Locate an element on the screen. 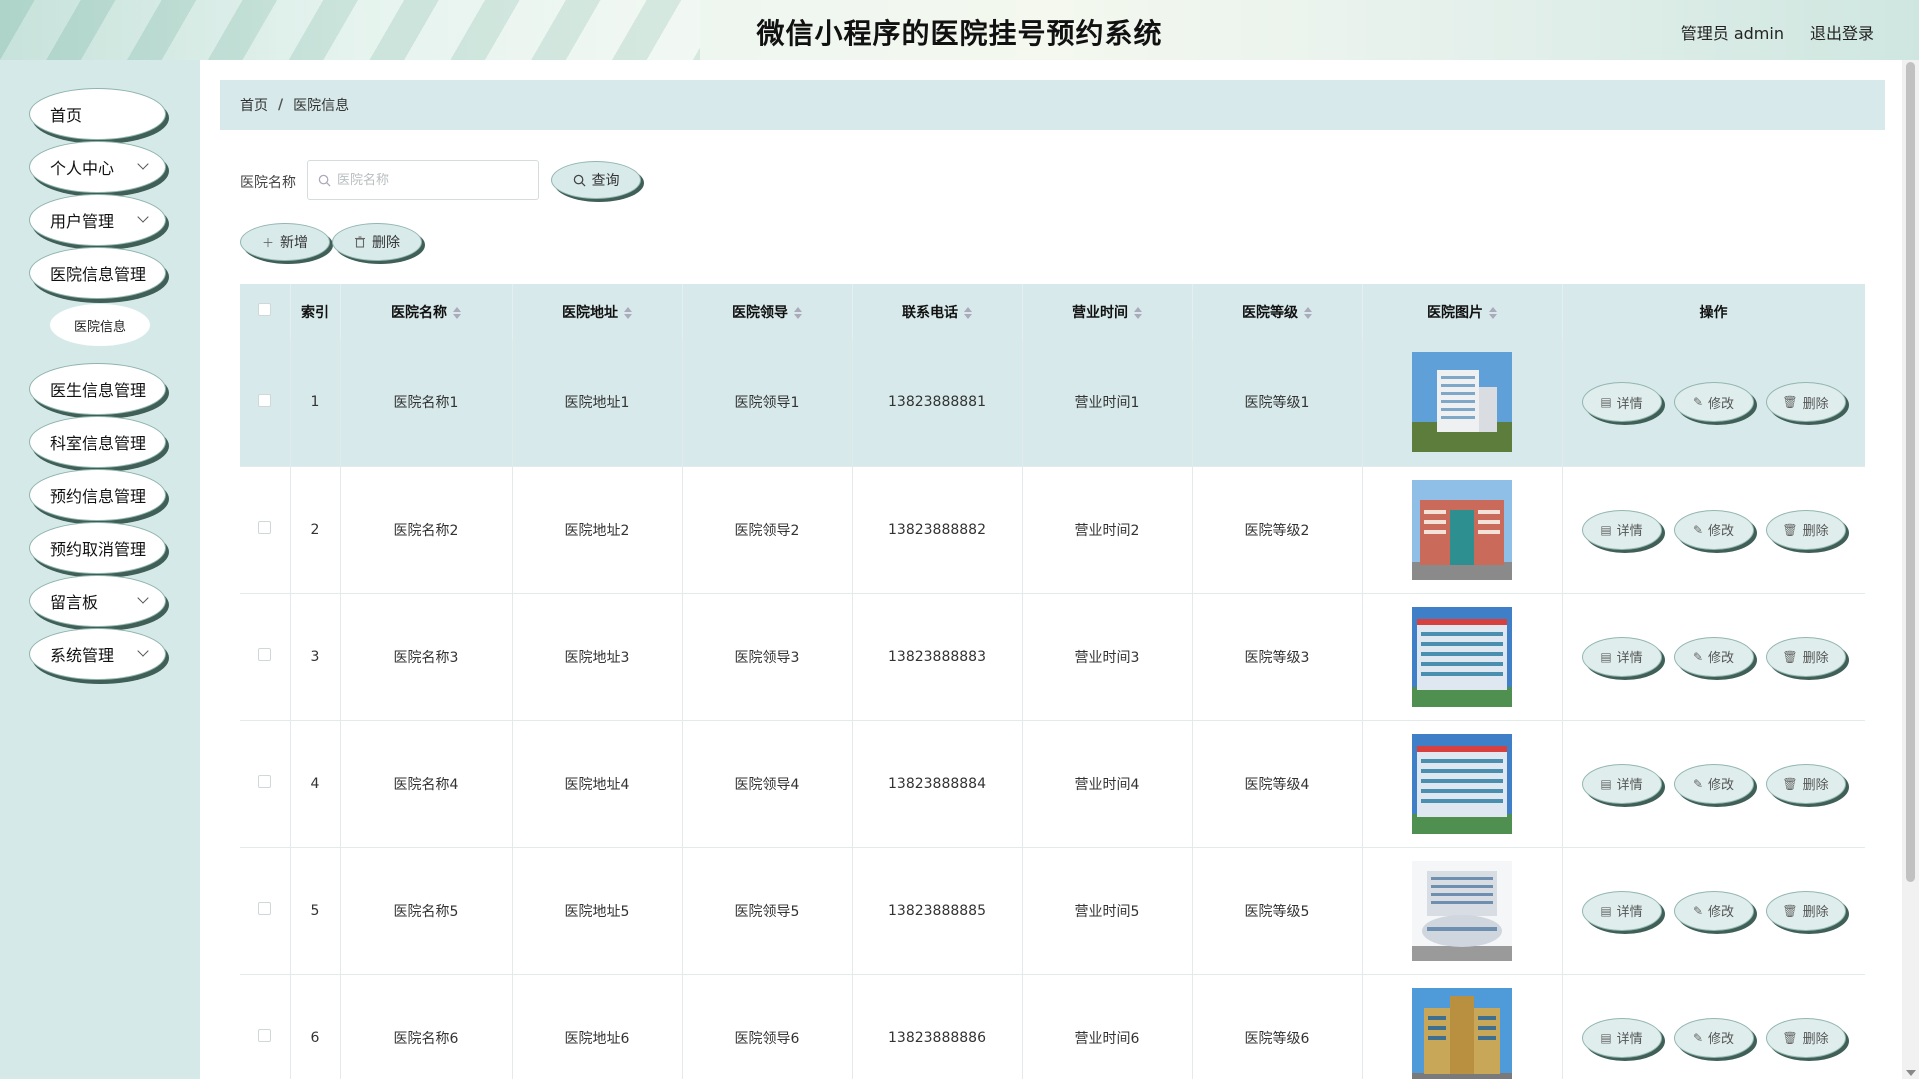  sidebar-item-label: 留言板 is located at coordinates (74, 602).